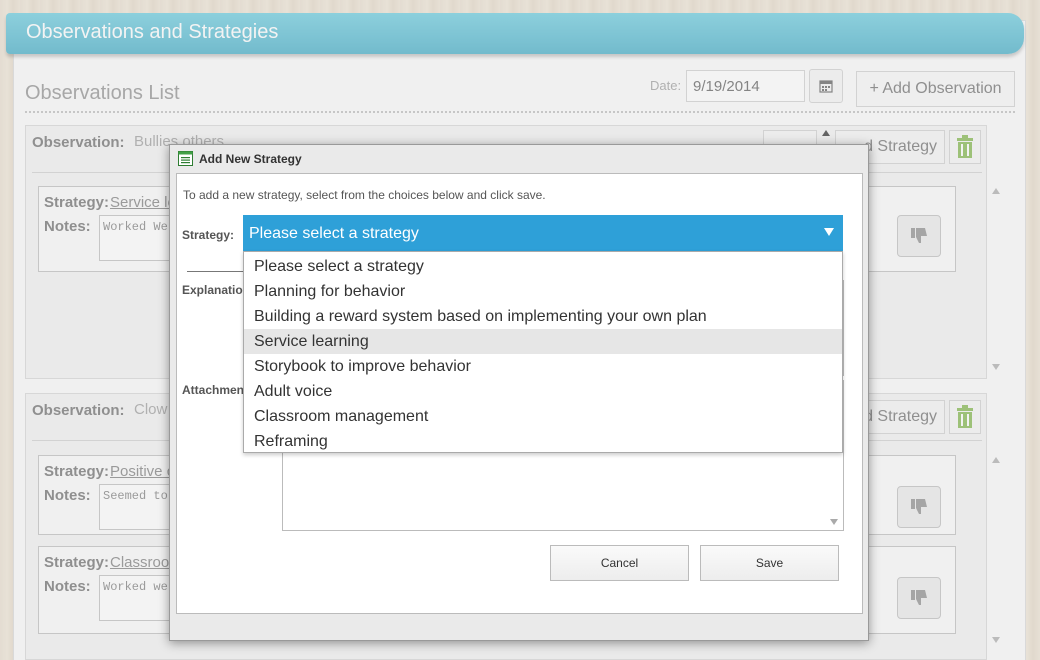 This screenshot has width=1040, height=660. I want to click on strategy-option: Classroom management, so click(543, 416).